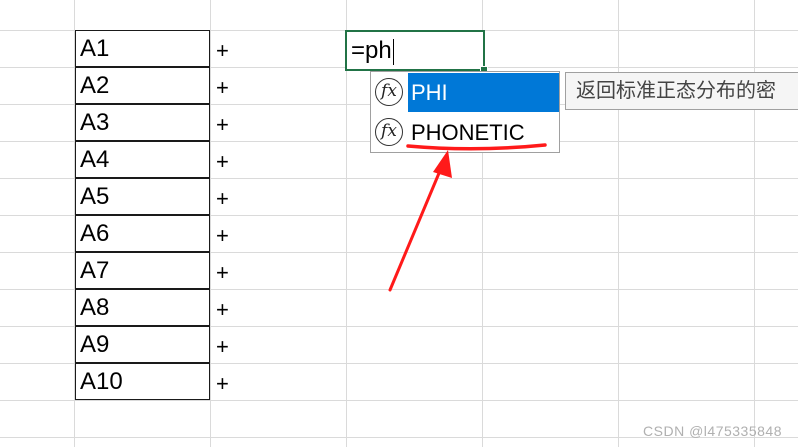 This screenshot has width=798, height=447. What do you see at coordinates (142, 381) in the screenshot?
I see `cell-a10: A10` at bounding box center [142, 381].